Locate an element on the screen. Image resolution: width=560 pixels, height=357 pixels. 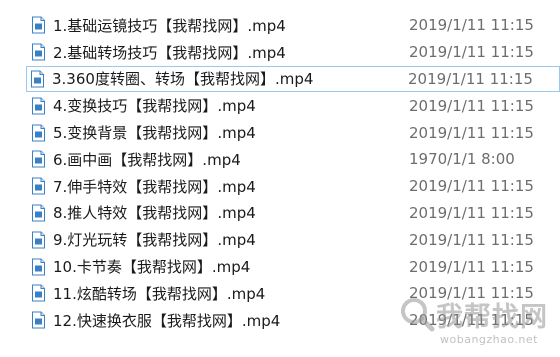
file-row: 11.炫酷转场【我帮找网】.mp4 2019/1/11 11:15 is located at coordinates (280, 293).